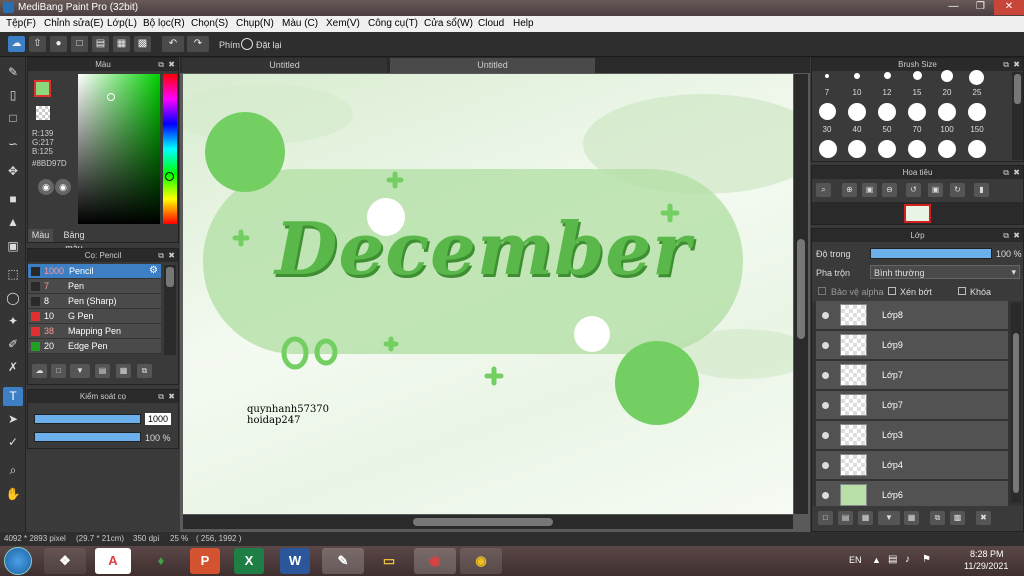 Image resolution: width=1024 pixels, height=576 pixels. Describe the element at coordinates (822, 291) in the screenshot. I see `protect-alpha-checkbox` at that location.